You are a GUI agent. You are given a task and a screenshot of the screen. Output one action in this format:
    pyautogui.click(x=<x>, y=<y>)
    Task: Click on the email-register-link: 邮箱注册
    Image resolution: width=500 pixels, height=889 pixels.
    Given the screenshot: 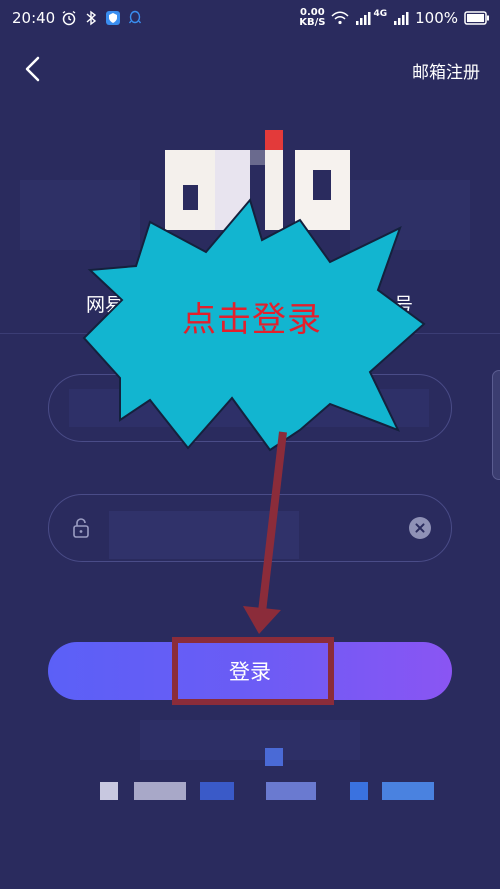 What is the action you would take?
    pyautogui.click(x=446, y=70)
    